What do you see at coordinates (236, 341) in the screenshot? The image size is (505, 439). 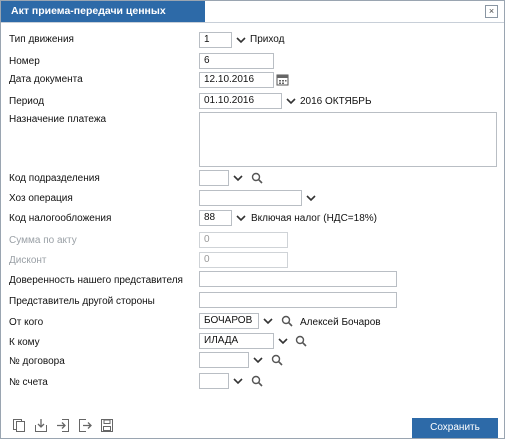 I see `to-whom-input: ИЛАДА` at bounding box center [236, 341].